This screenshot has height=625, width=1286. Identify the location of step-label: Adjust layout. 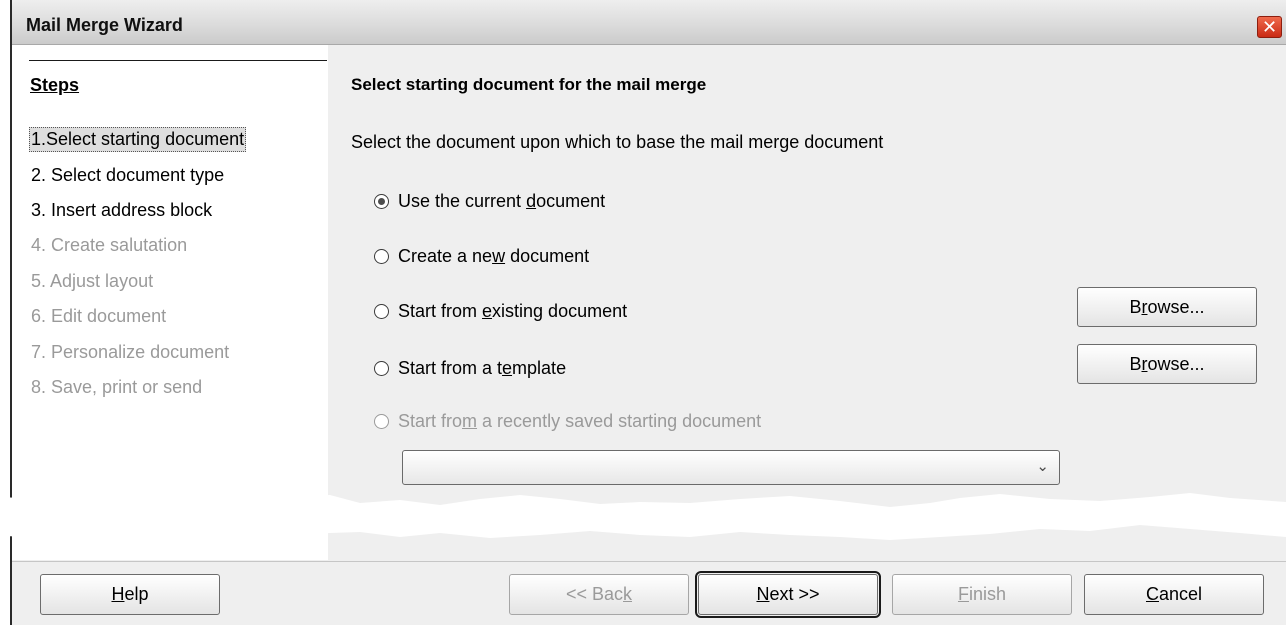
(102, 281).